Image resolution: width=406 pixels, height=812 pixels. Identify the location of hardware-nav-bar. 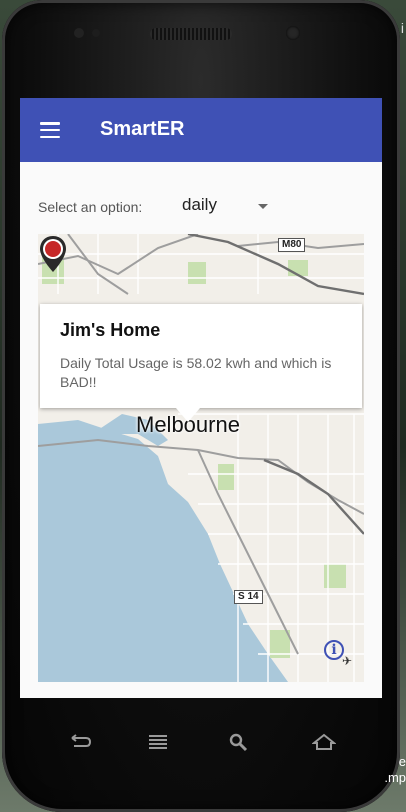
(201, 742).